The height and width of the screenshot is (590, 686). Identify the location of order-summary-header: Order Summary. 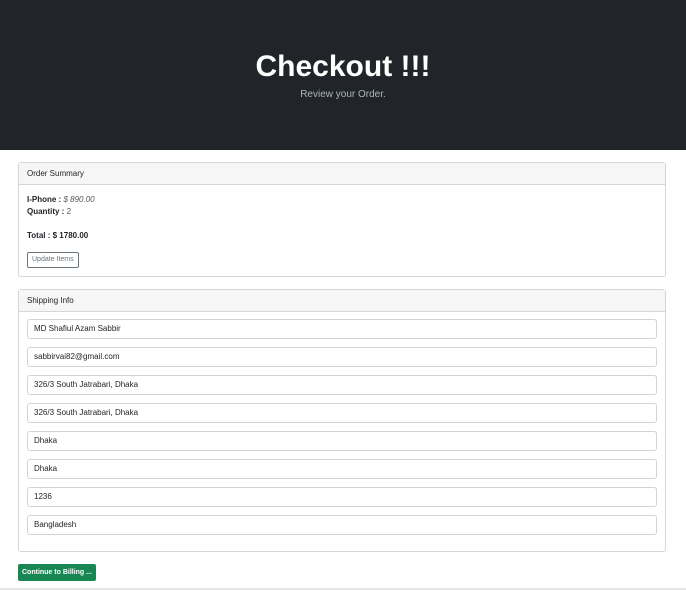
(342, 174).